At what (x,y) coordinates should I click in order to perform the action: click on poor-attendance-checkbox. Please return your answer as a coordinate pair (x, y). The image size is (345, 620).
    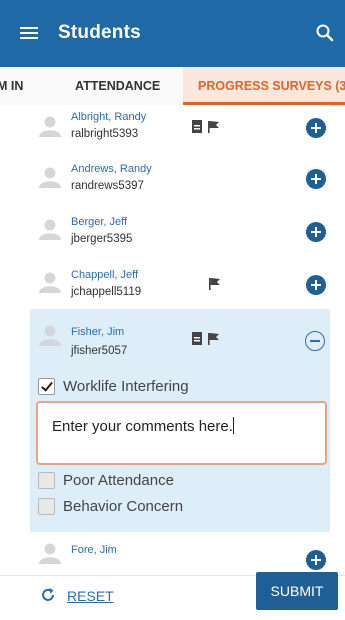
    Looking at the image, I should click on (46, 480).